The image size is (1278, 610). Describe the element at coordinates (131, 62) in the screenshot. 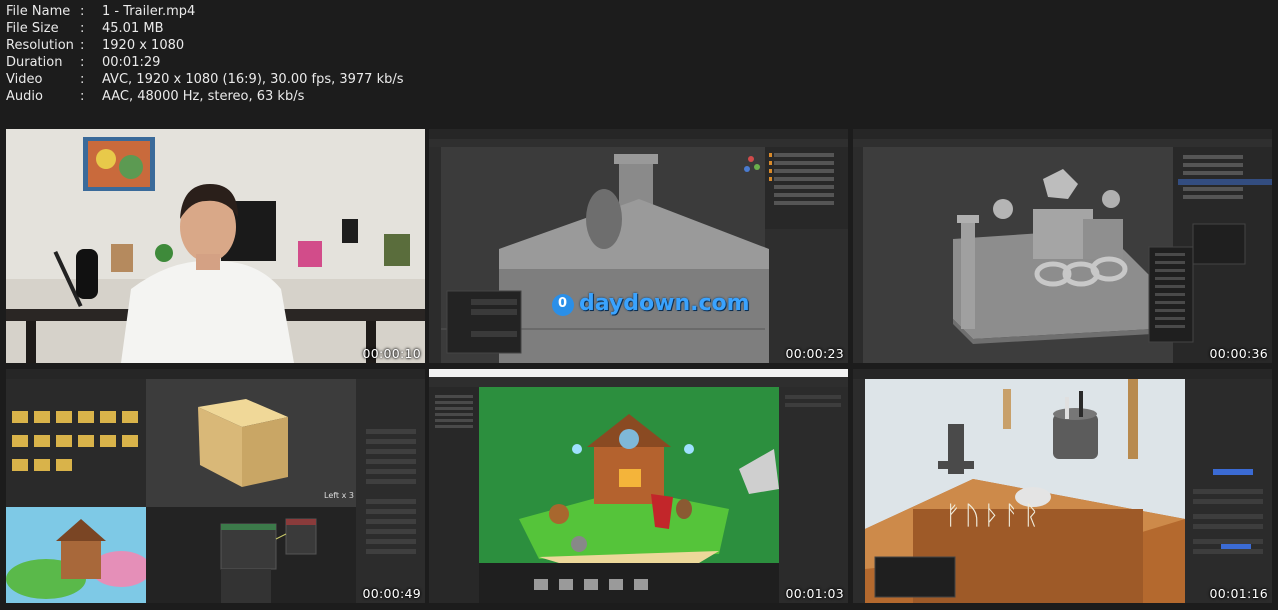

I see `info-value: 00:01:29` at that location.